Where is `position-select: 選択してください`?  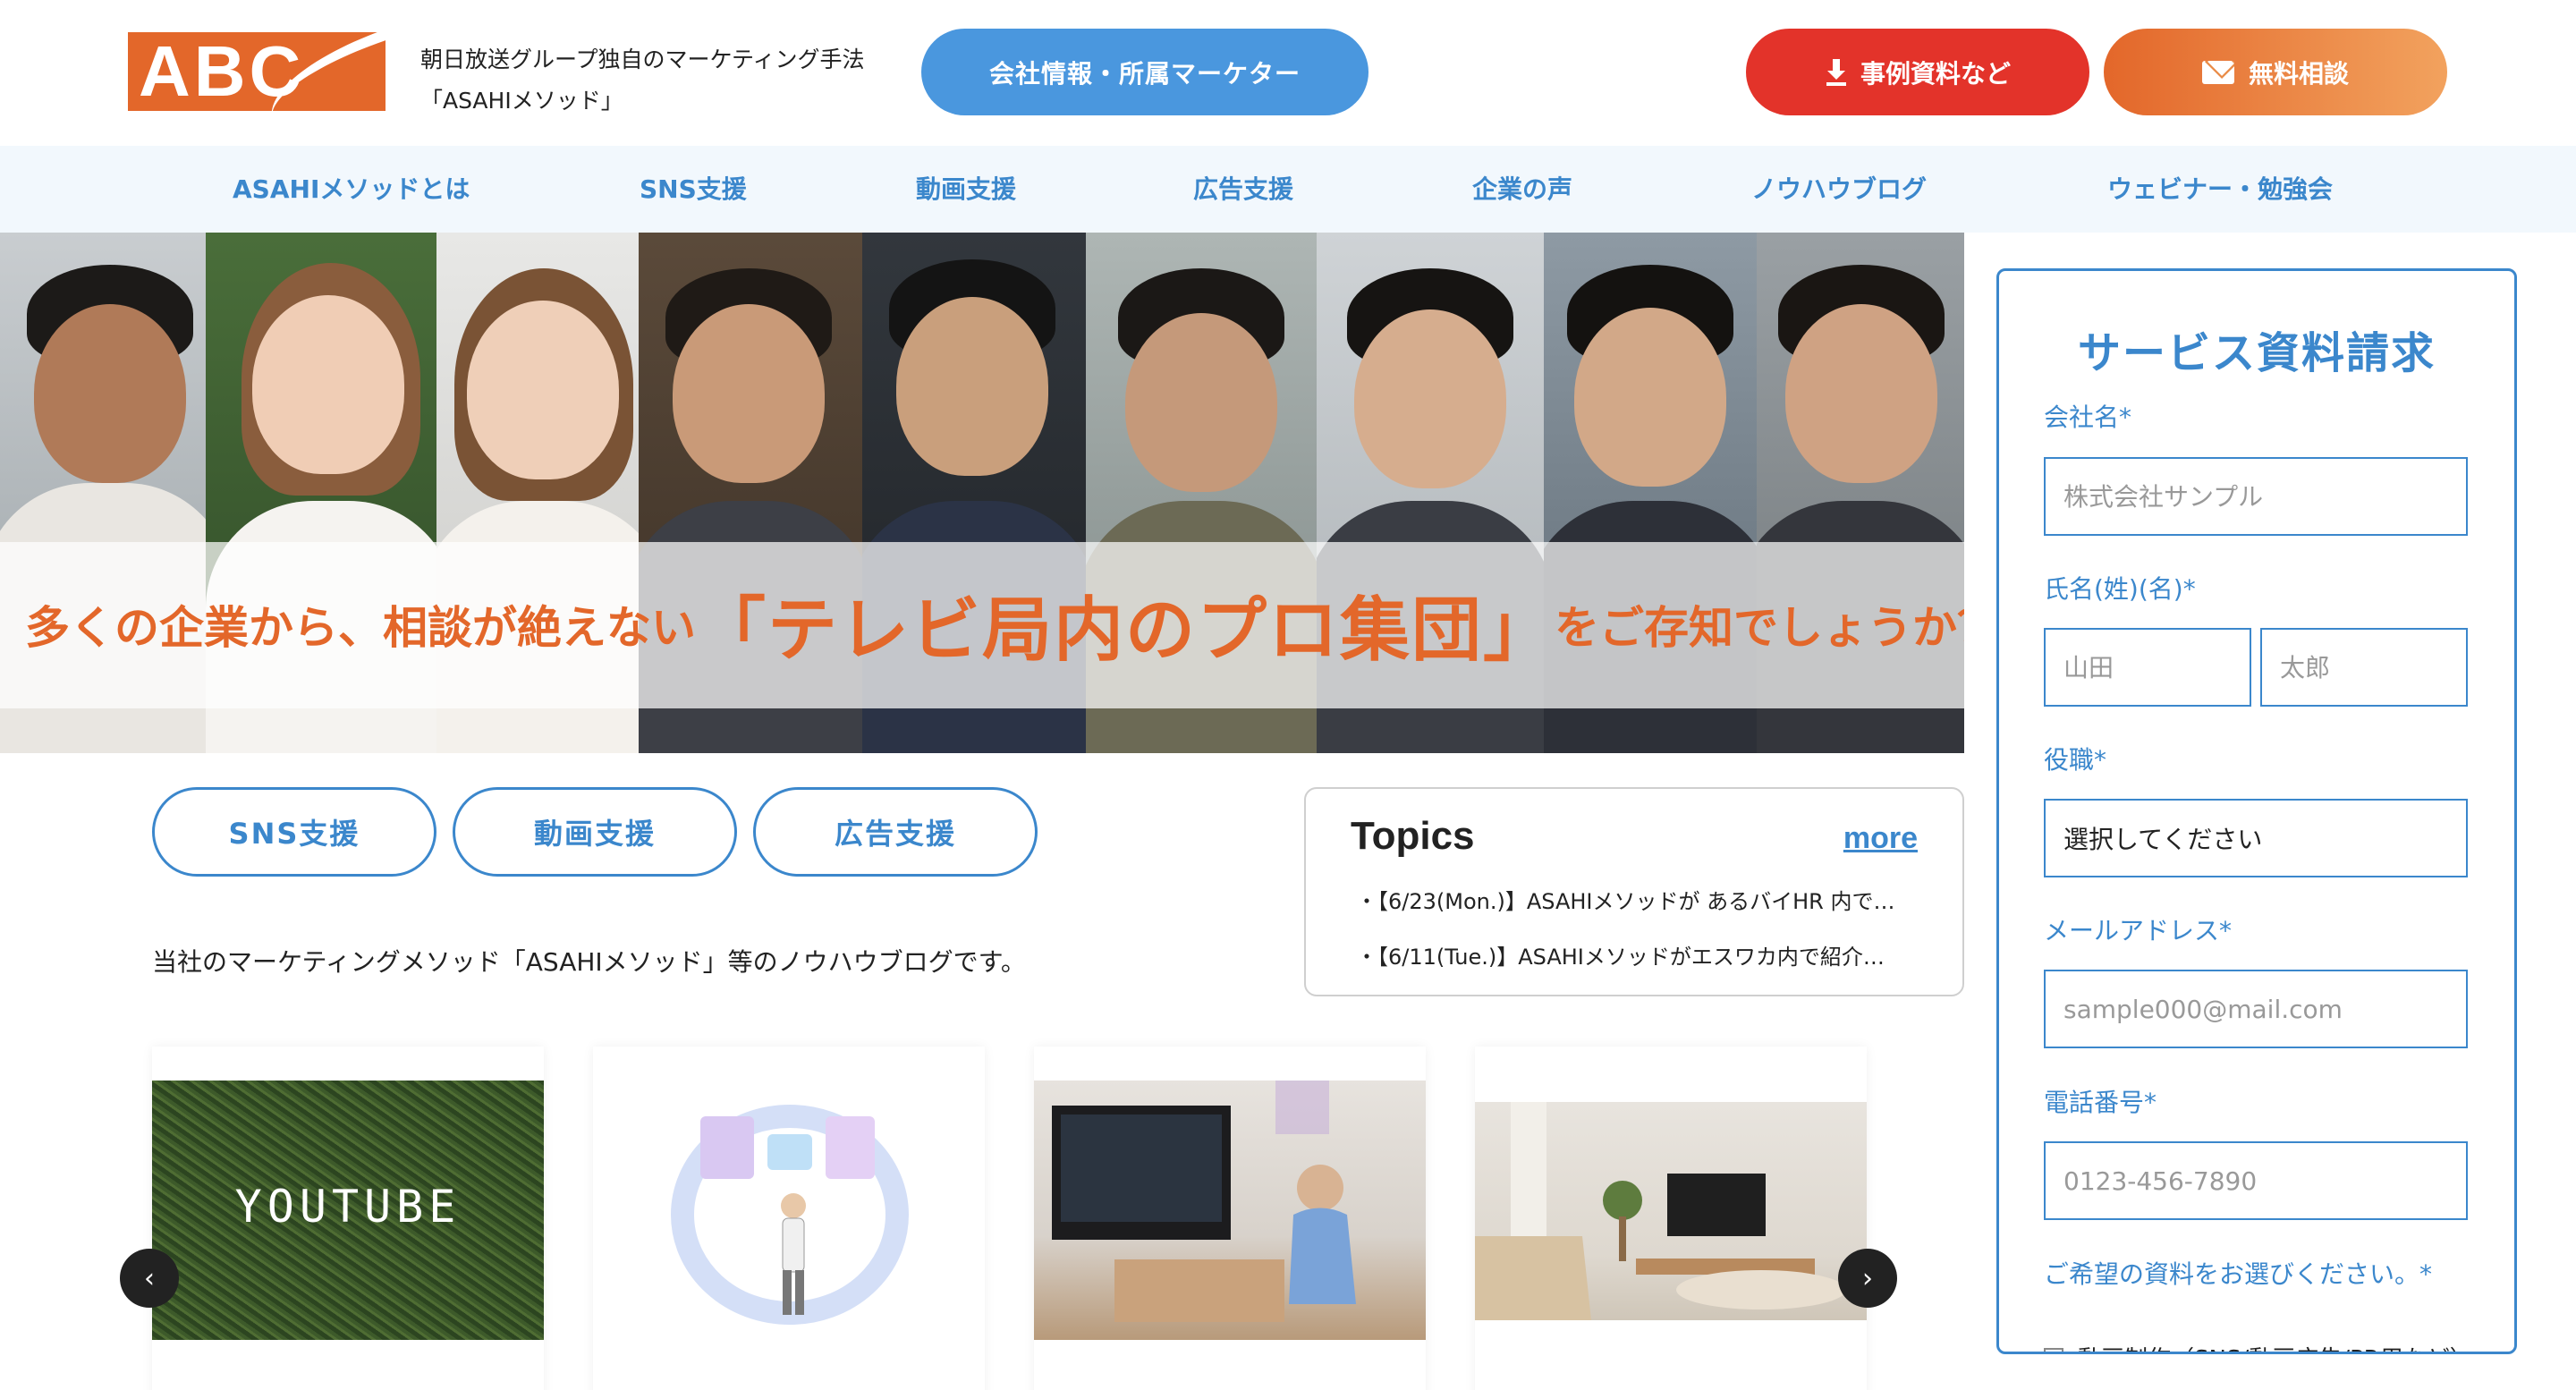
position-select: 選択してください is located at coordinates (2256, 838).